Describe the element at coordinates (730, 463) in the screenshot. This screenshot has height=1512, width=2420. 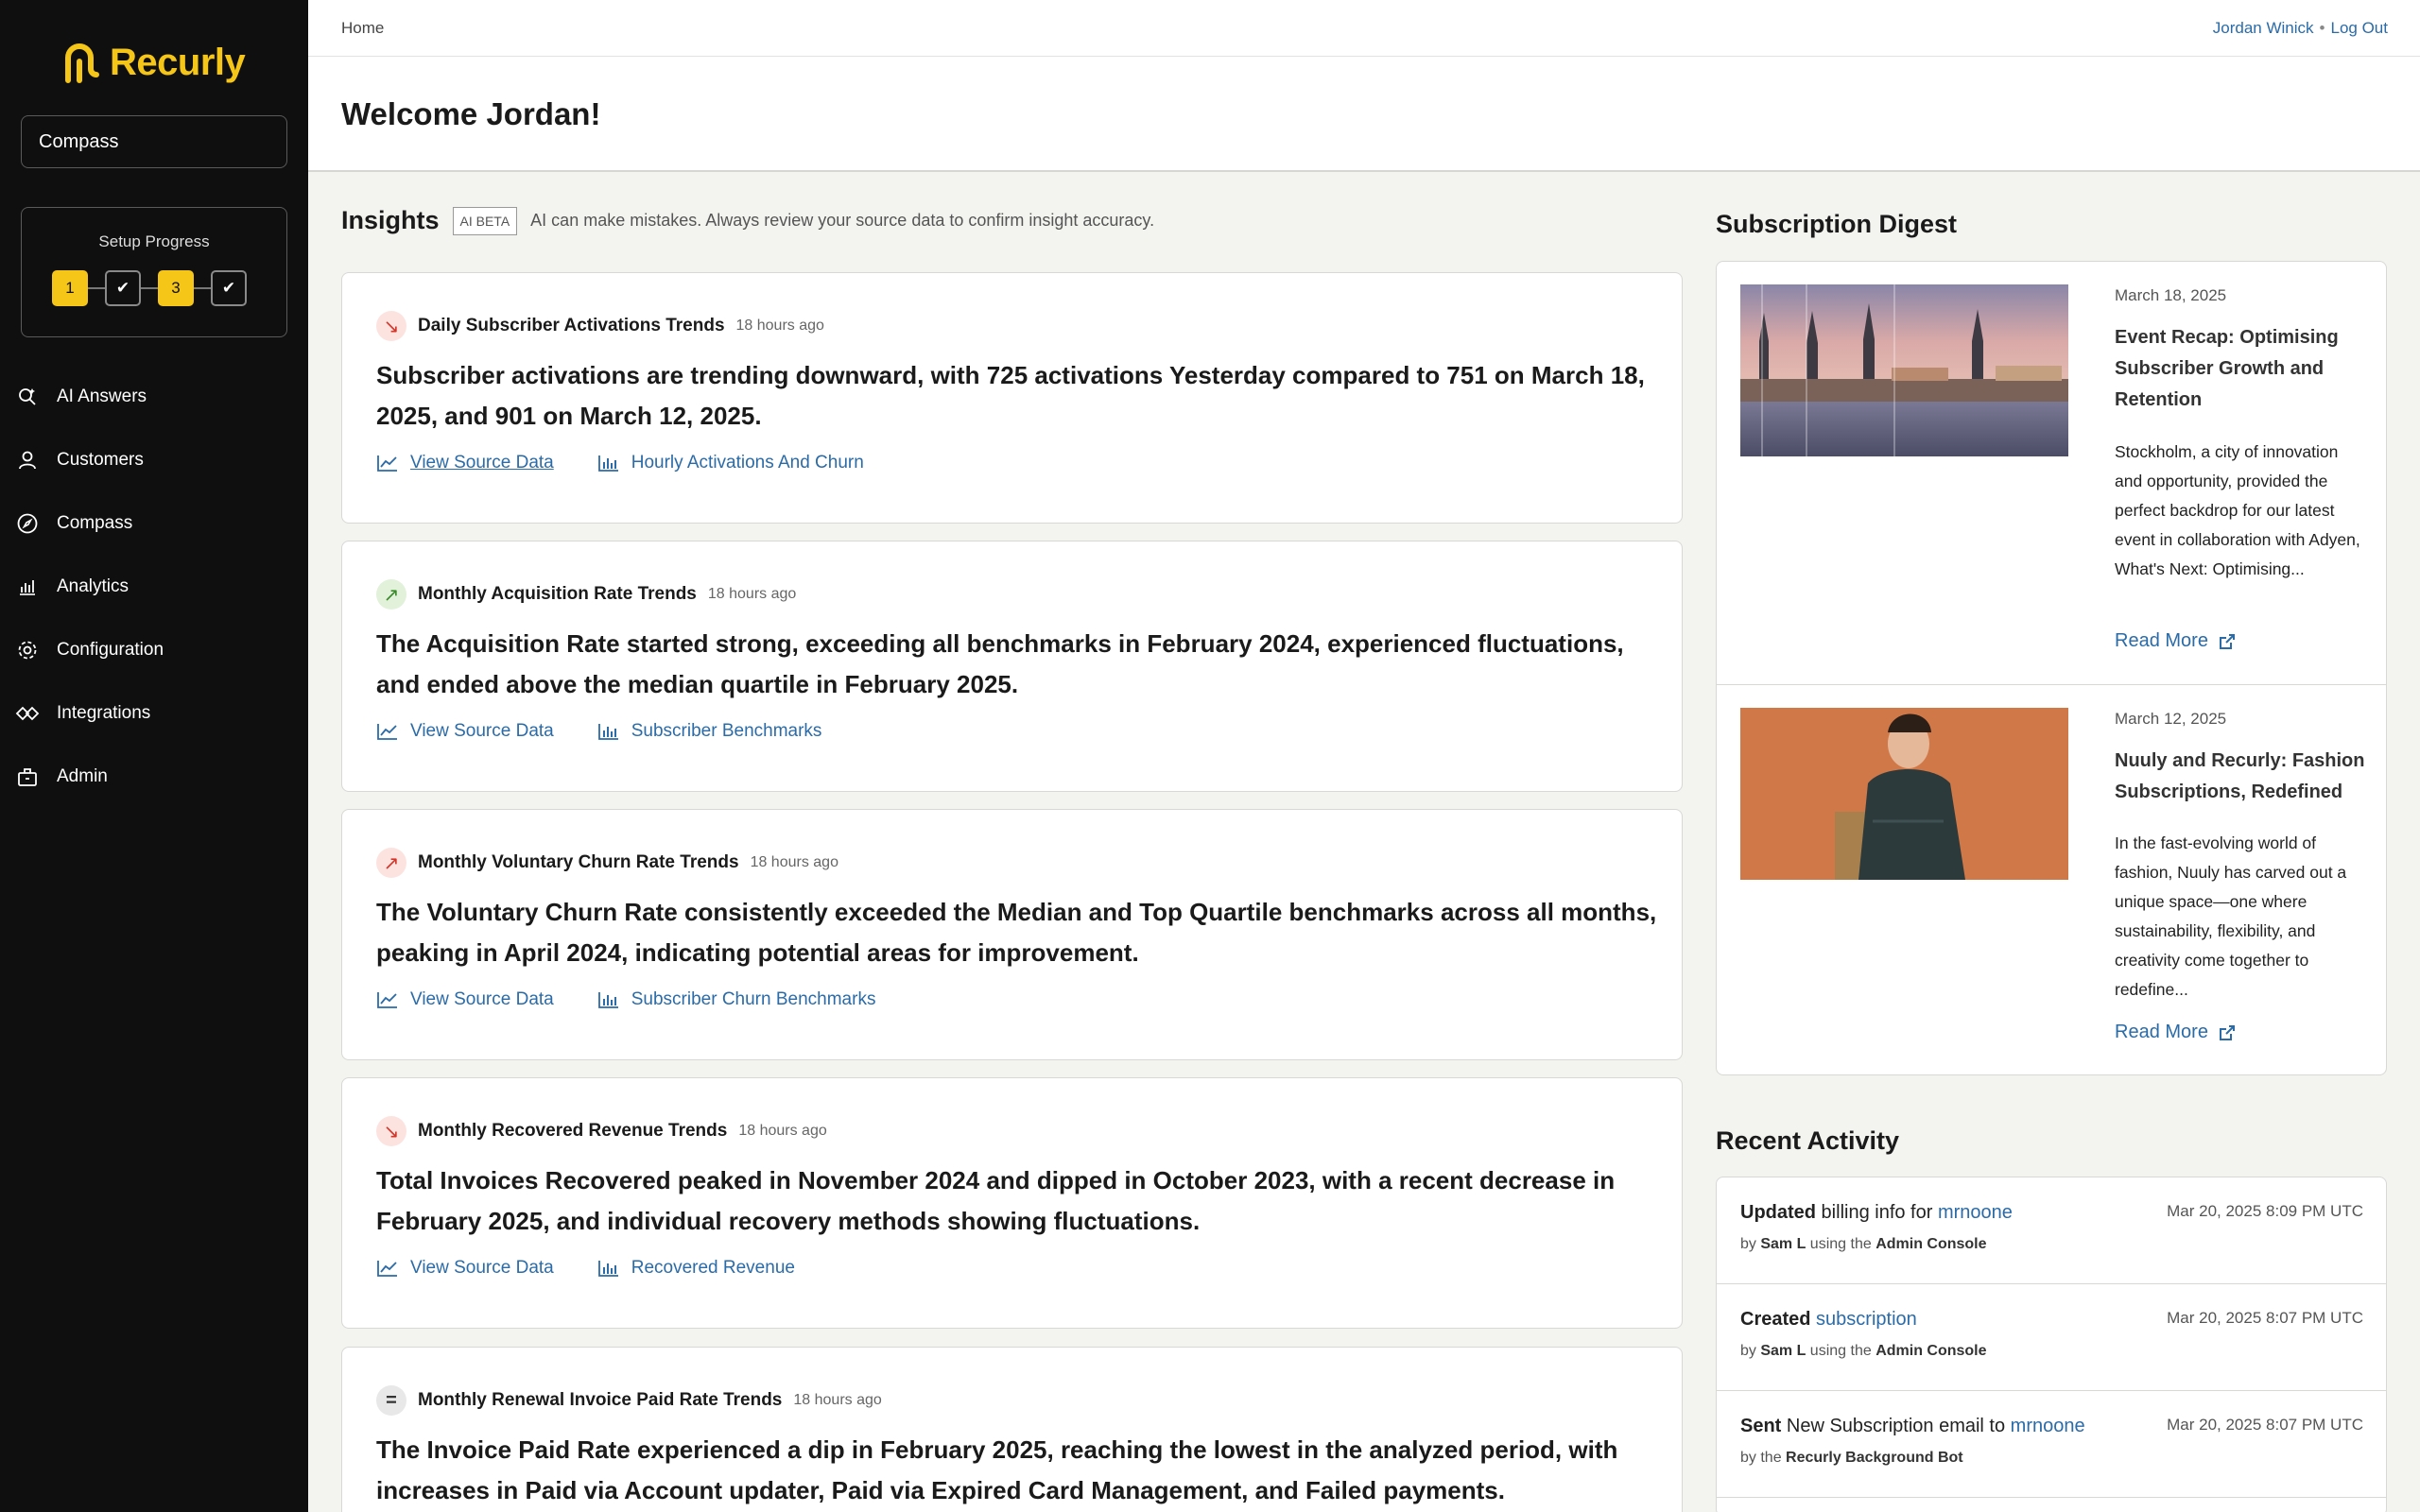
I see `report-link: Hourly Activations And Churn` at that location.